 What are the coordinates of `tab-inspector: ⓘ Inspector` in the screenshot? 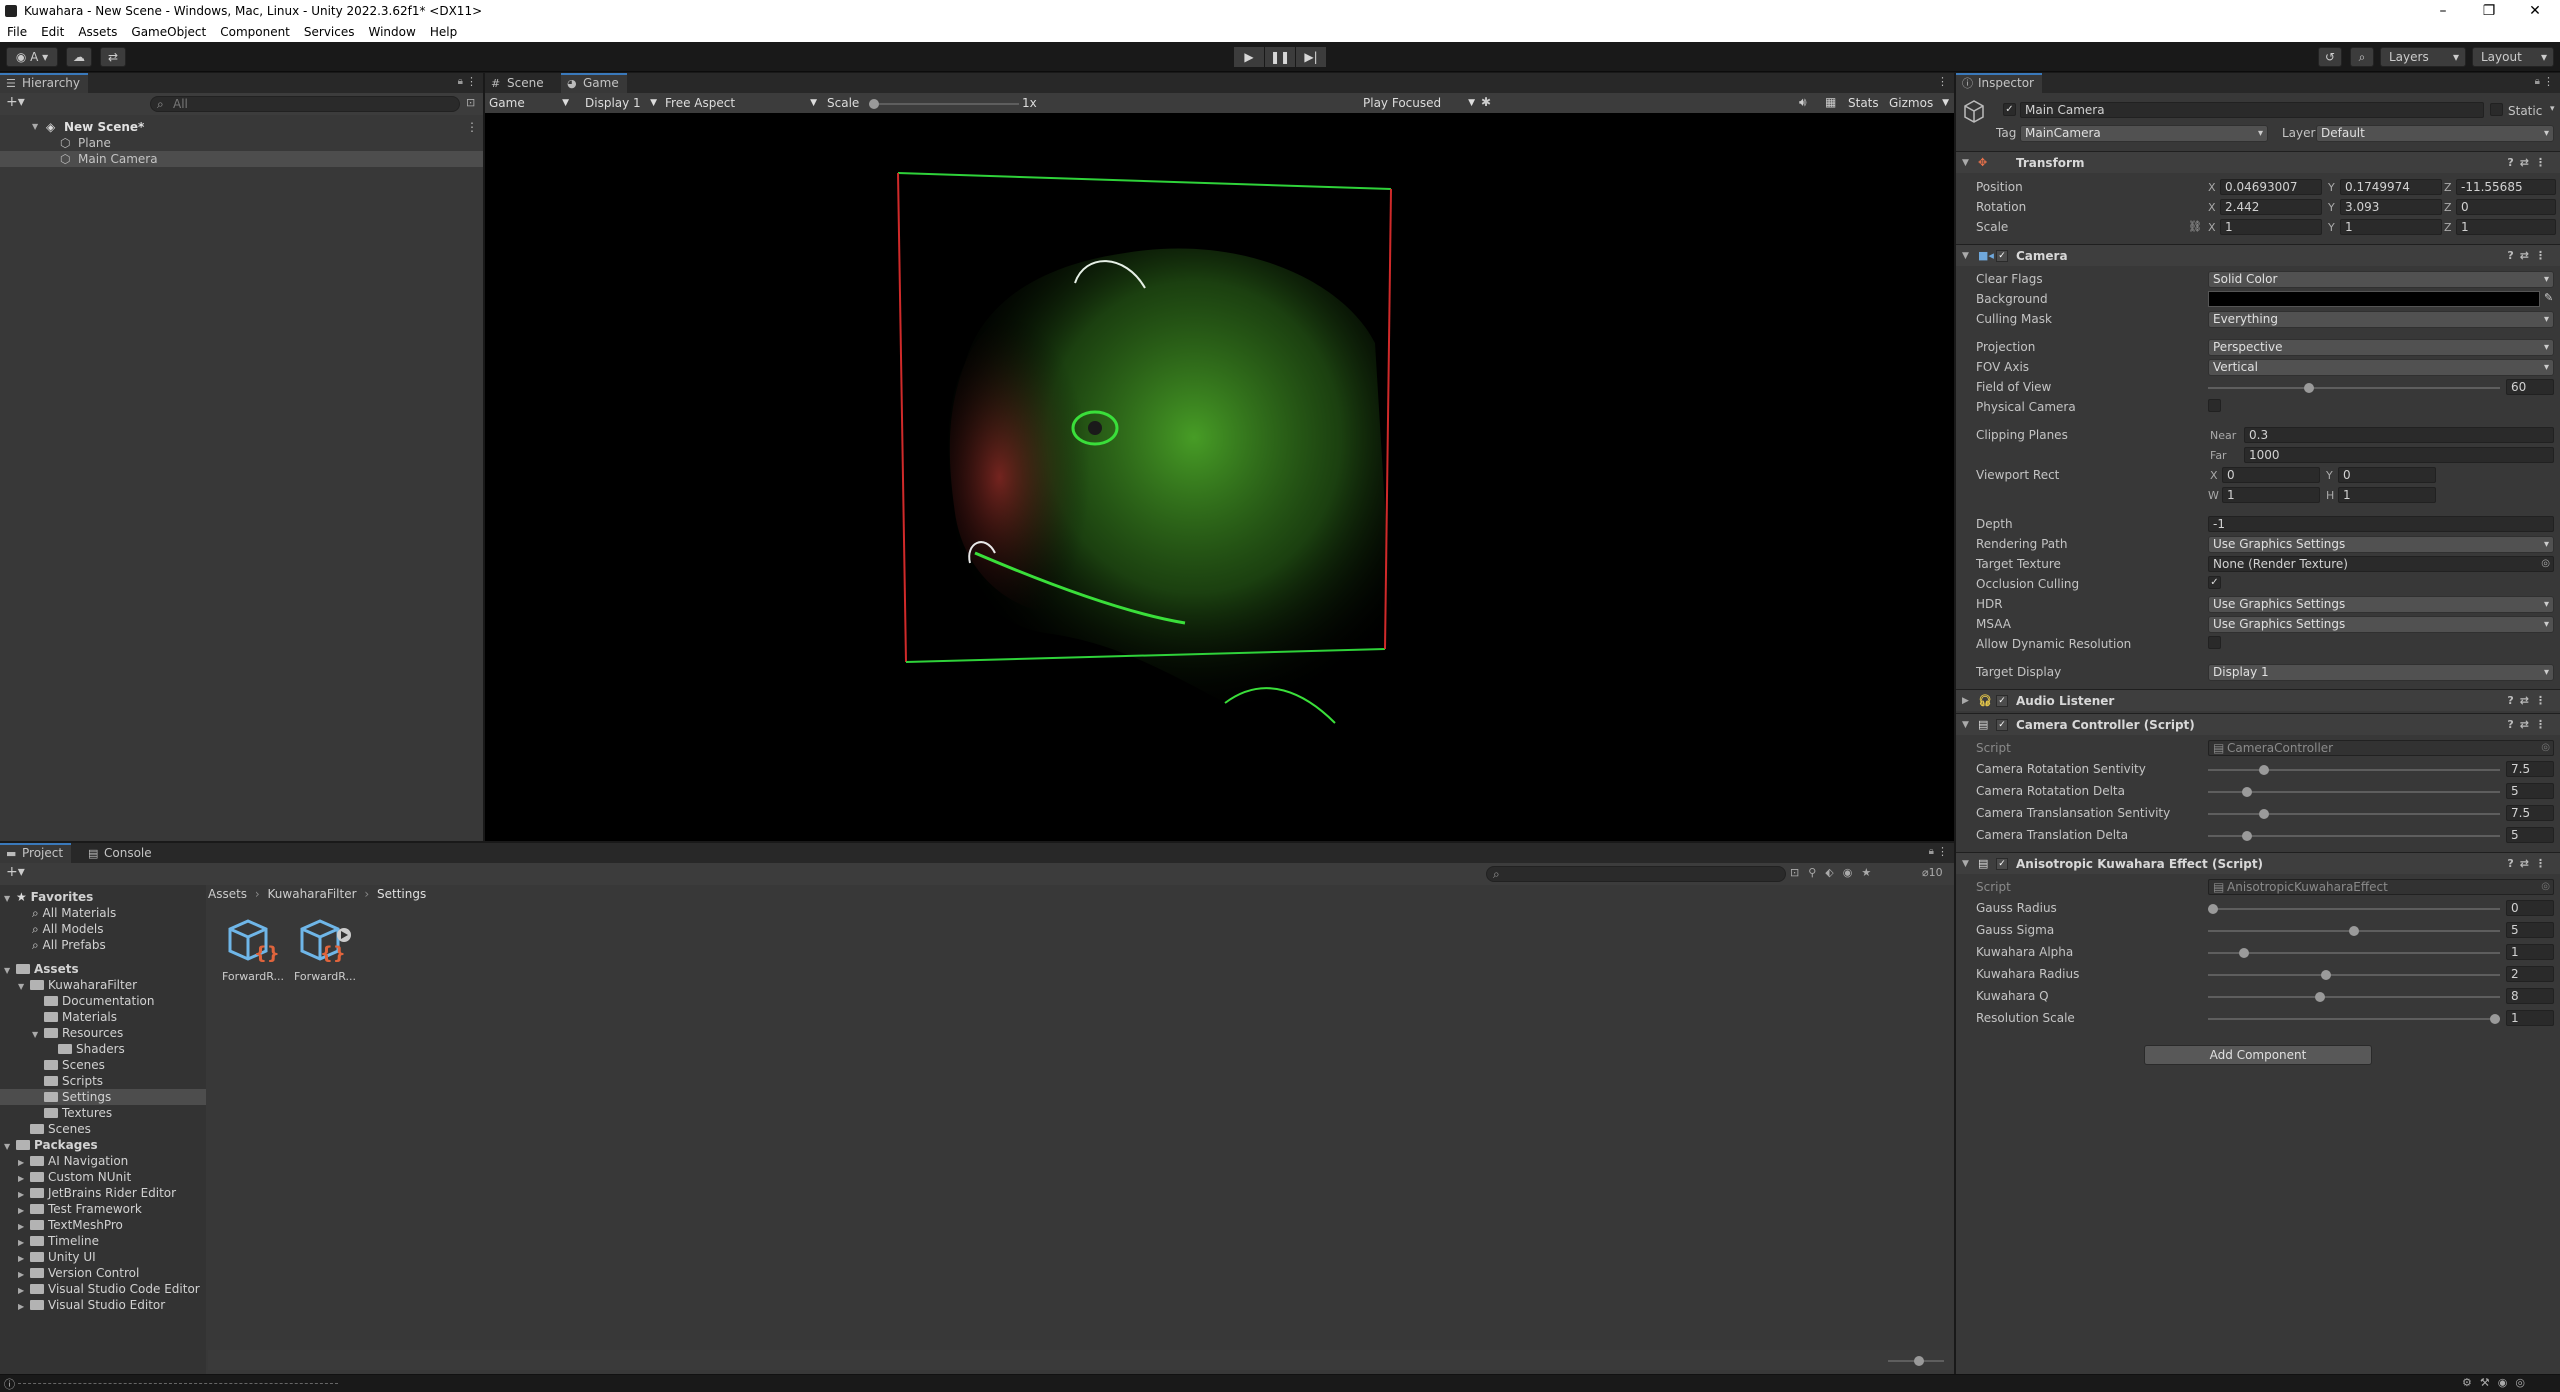 It's located at (1999, 83).